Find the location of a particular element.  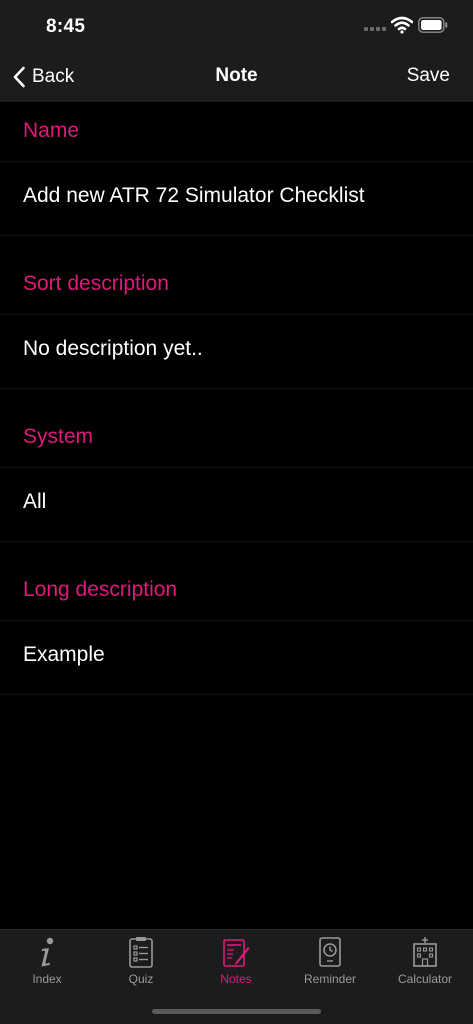

section-long-description: Long description Example is located at coordinates (236, 637).